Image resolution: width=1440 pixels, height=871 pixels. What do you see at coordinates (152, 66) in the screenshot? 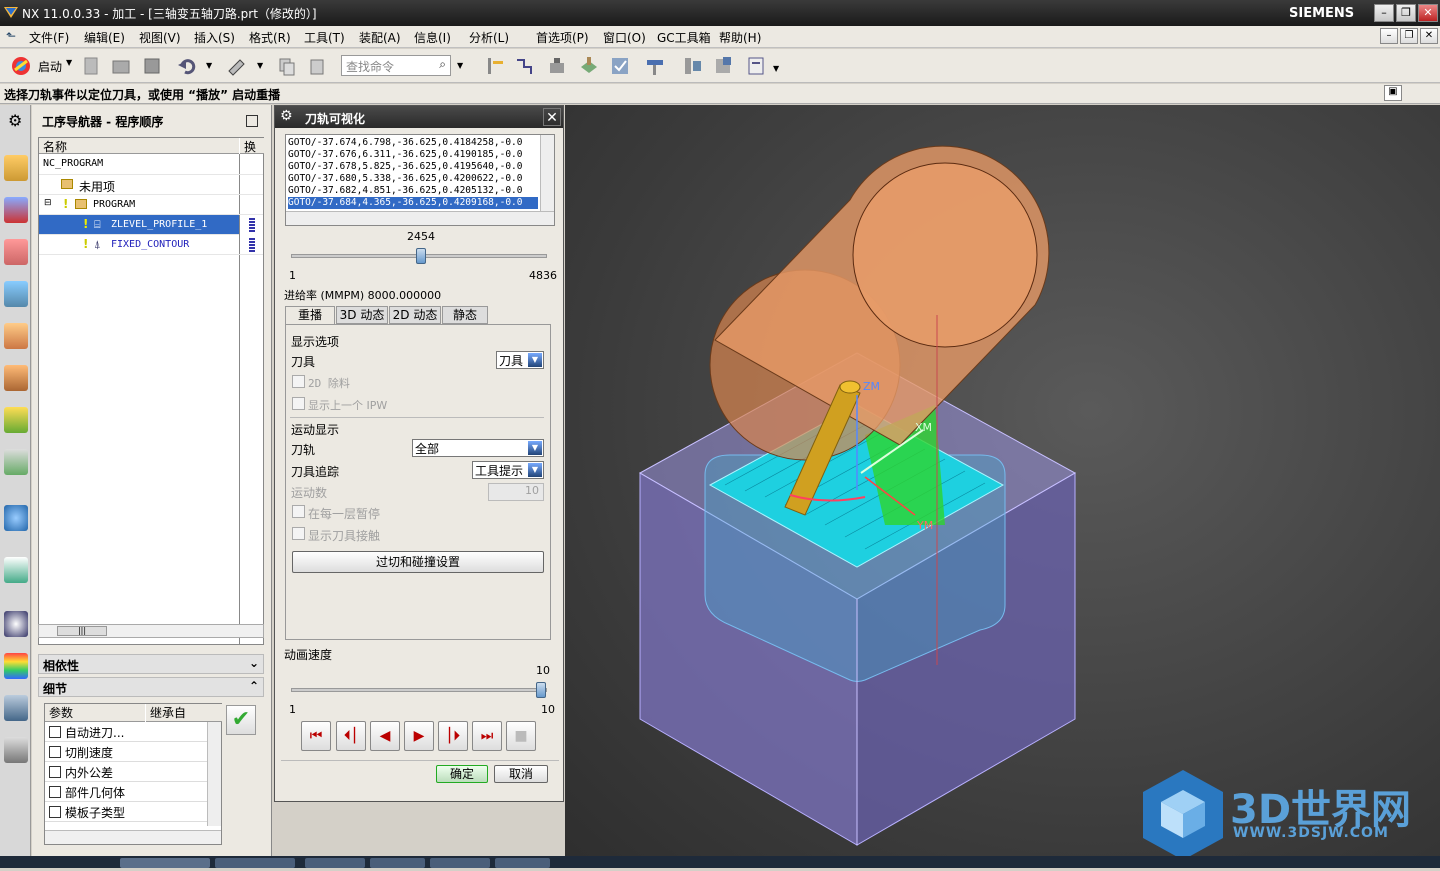
I see `save-icon` at bounding box center [152, 66].